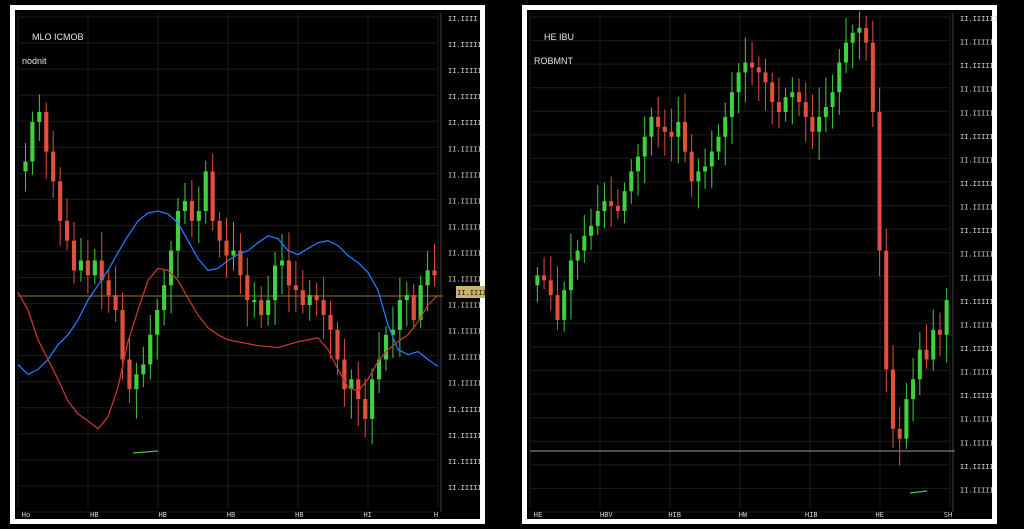 Image resolution: width=1024 pixels, height=529 pixels. What do you see at coordinates (463, 19) in the screenshot?
I see `y-tick-label: II.IIII` at bounding box center [463, 19].